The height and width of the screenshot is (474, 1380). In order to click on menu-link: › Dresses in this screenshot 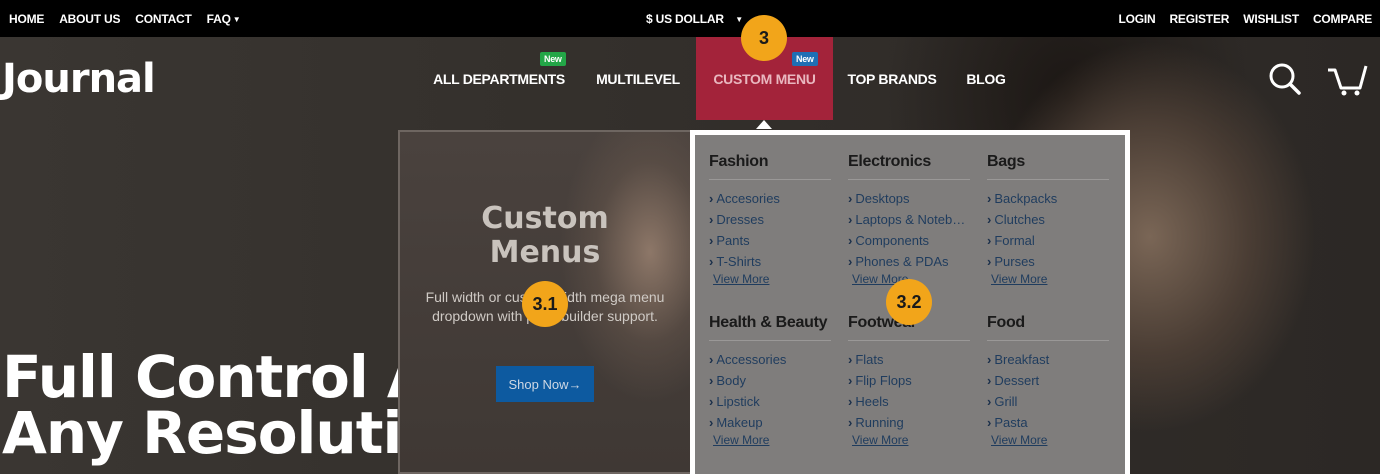, I will do `click(770, 219)`.